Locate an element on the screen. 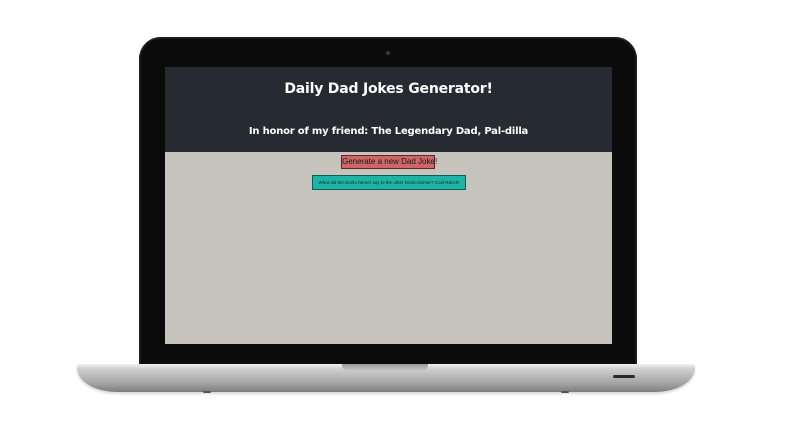  opening-notch is located at coordinates (385, 367).